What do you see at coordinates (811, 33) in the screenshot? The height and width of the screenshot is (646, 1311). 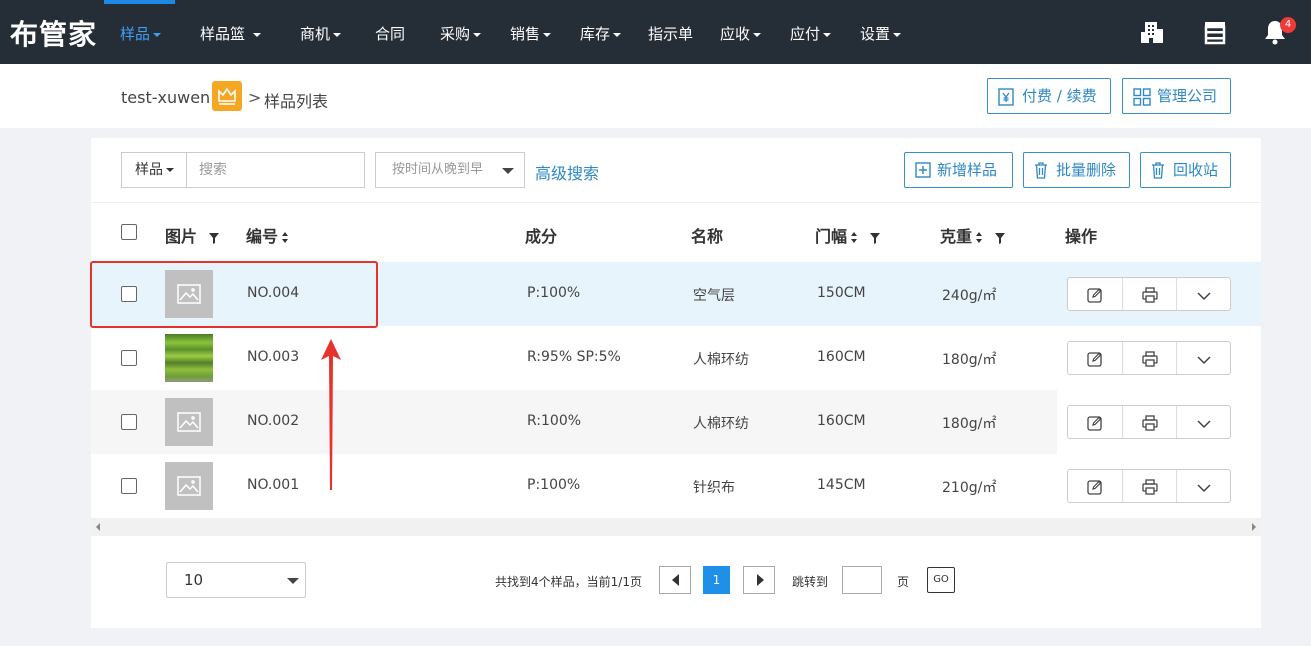 I see `nav-item-payables: 应付` at bounding box center [811, 33].